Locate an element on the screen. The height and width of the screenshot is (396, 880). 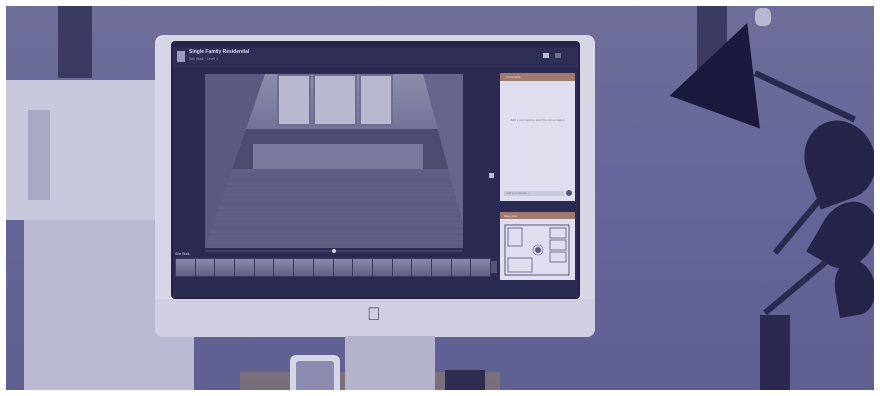
filmstrip-next-icon is located at coordinates (494, 267).